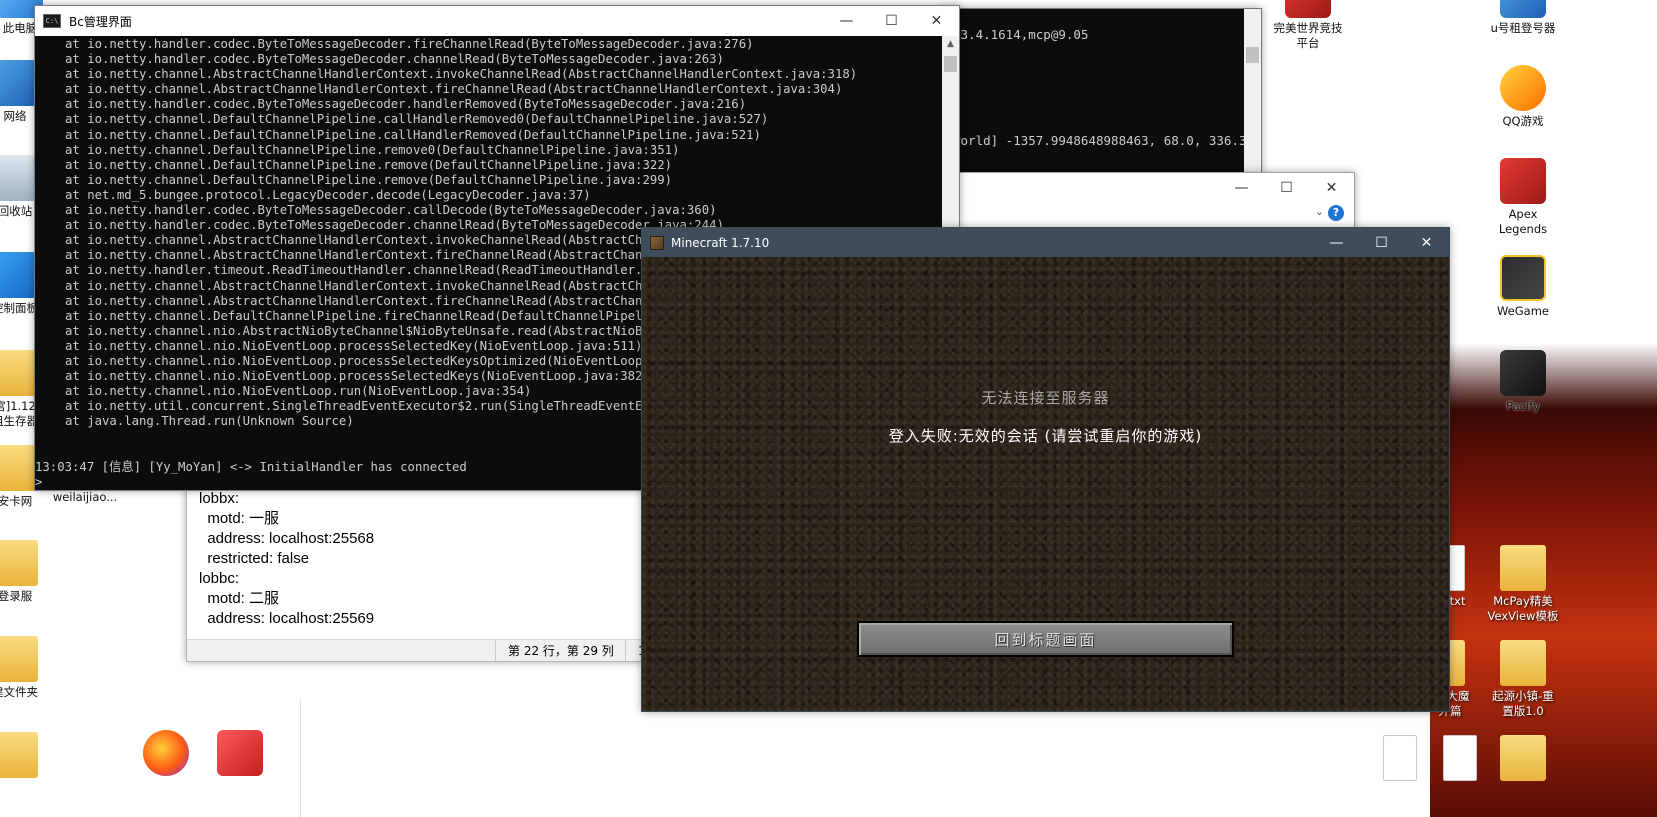 The image size is (1657, 817). What do you see at coordinates (1319, 211) in the screenshot?
I see `chevron-down-icon: ⌄` at bounding box center [1319, 211].